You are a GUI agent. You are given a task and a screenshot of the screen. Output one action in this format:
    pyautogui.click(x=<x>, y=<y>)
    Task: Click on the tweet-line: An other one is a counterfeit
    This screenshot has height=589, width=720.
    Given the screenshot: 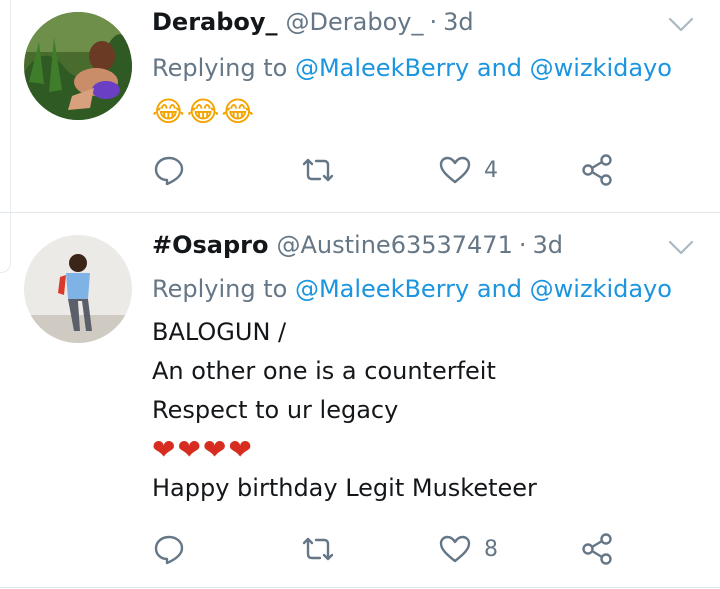 What is the action you would take?
    pyautogui.click(x=324, y=371)
    